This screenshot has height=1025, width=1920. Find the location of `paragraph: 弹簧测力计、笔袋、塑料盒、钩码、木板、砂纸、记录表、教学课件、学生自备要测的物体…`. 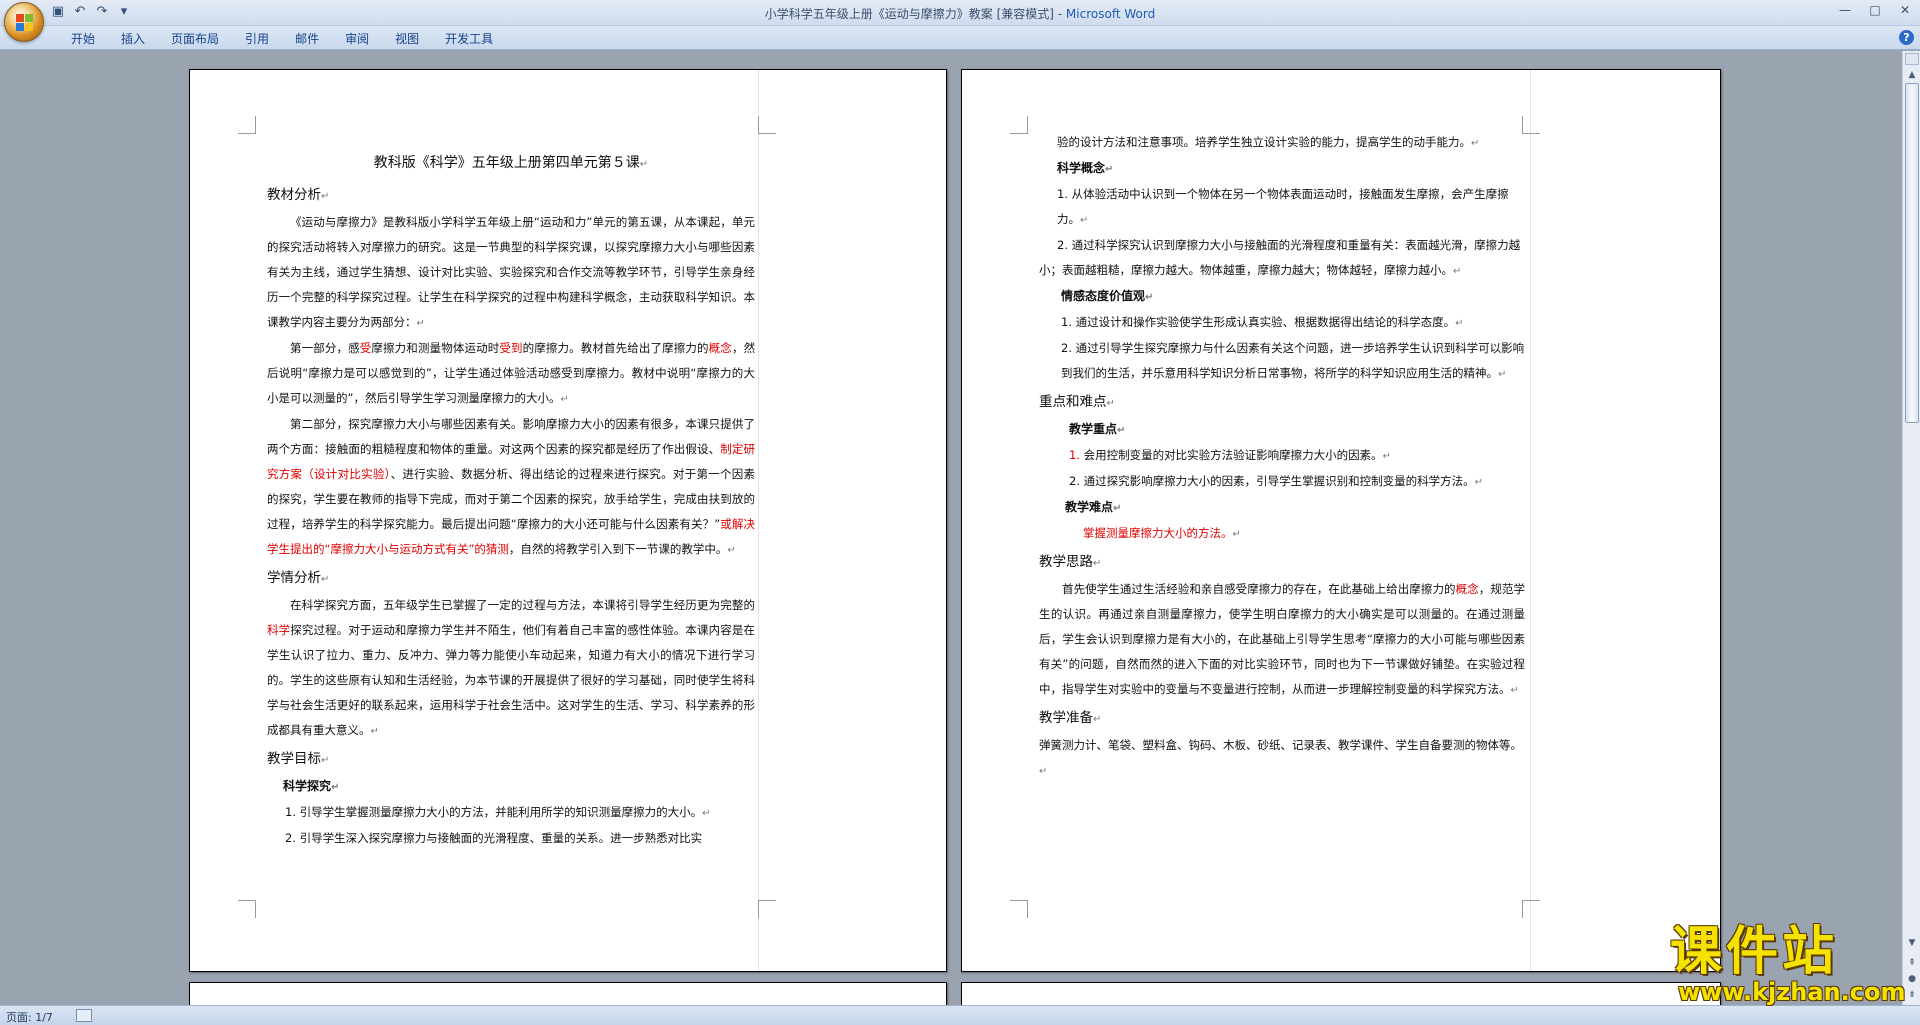

paragraph: 弹簧测力计、笔袋、塑料盒、钩码、木板、砂纸、记录表、教学课件、学生自备要测的物体… is located at coordinates (1280, 757).